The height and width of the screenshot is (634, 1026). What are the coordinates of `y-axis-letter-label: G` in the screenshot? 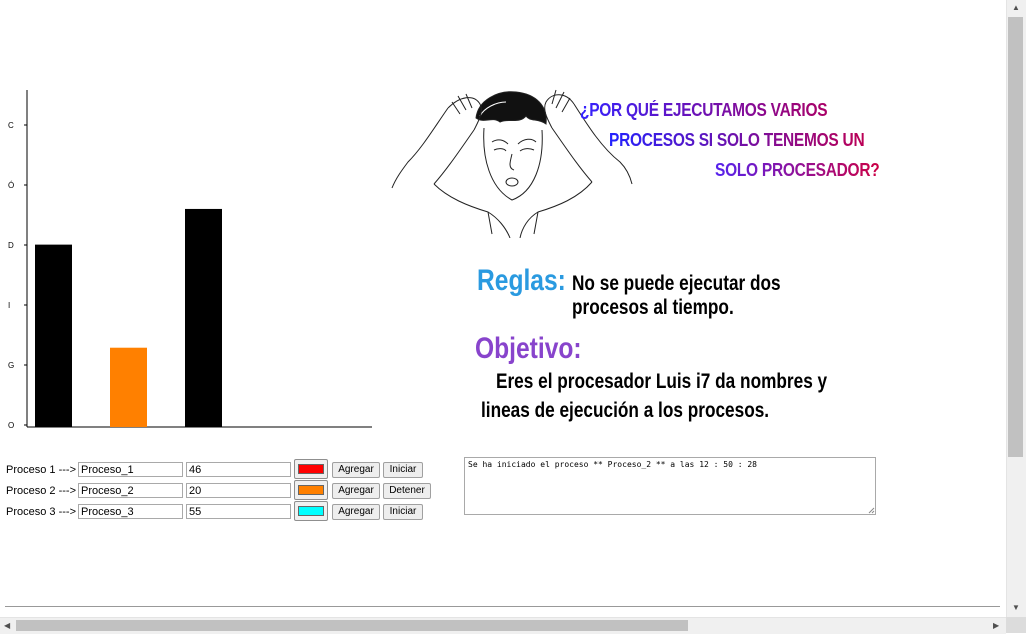 It's located at (11, 365).